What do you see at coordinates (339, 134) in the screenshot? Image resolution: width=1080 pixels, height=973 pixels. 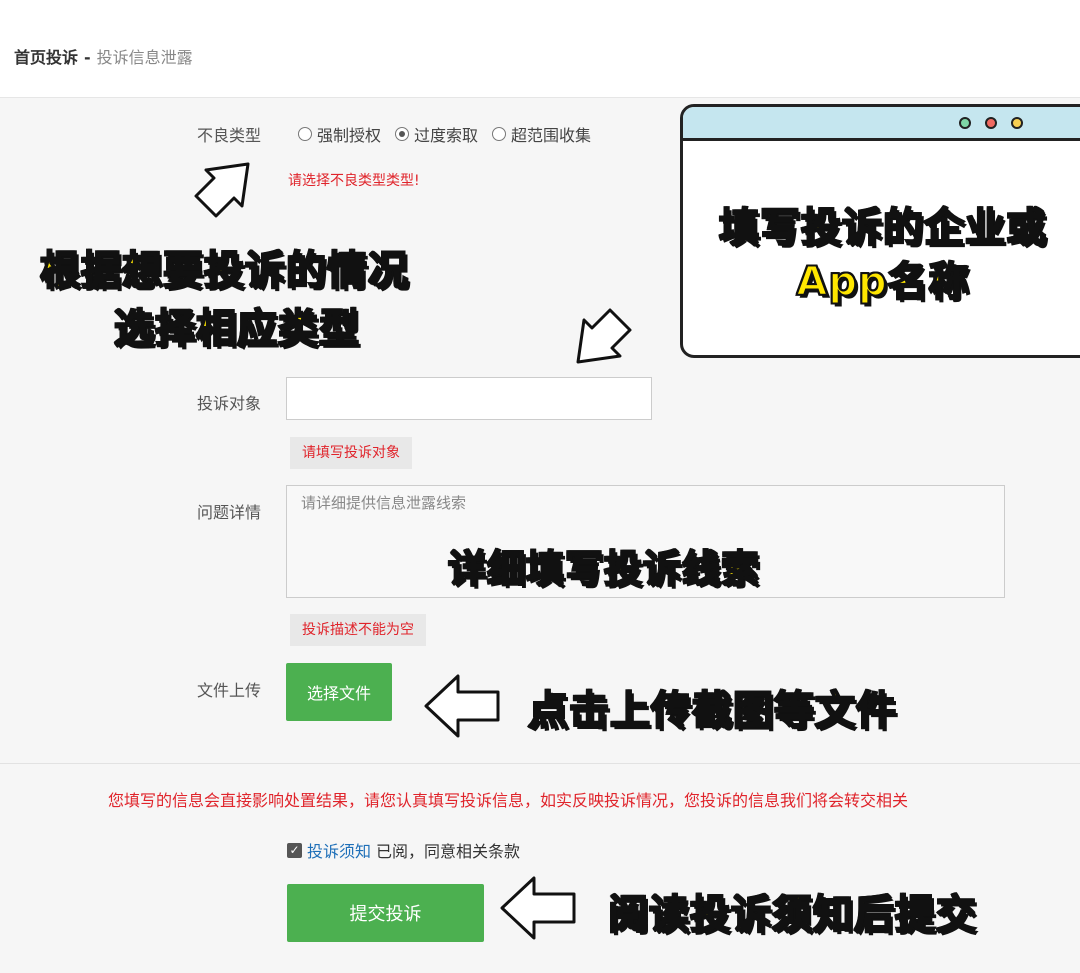 I see `radio-forced-auth: 强制授权` at bounding box center [339, 134].